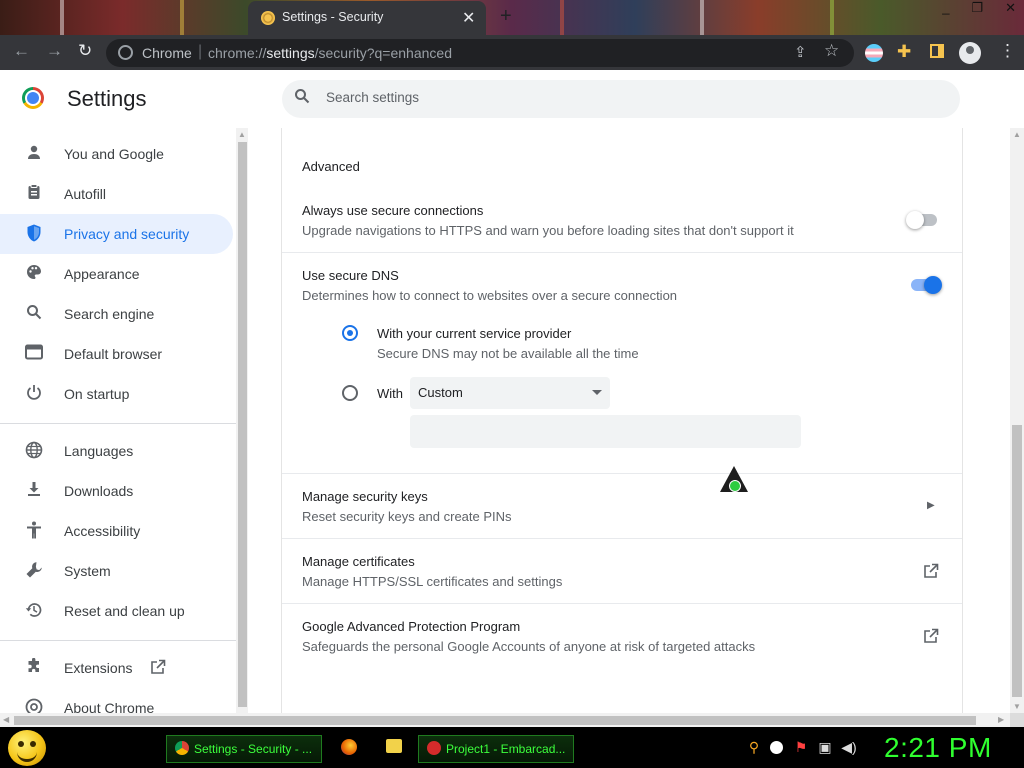 This screenshot has height=768, width=1024. Describe the element at coordinates (1007, 51) in the screenshot. I see `menu-dots-icon: ⋮` at that location.